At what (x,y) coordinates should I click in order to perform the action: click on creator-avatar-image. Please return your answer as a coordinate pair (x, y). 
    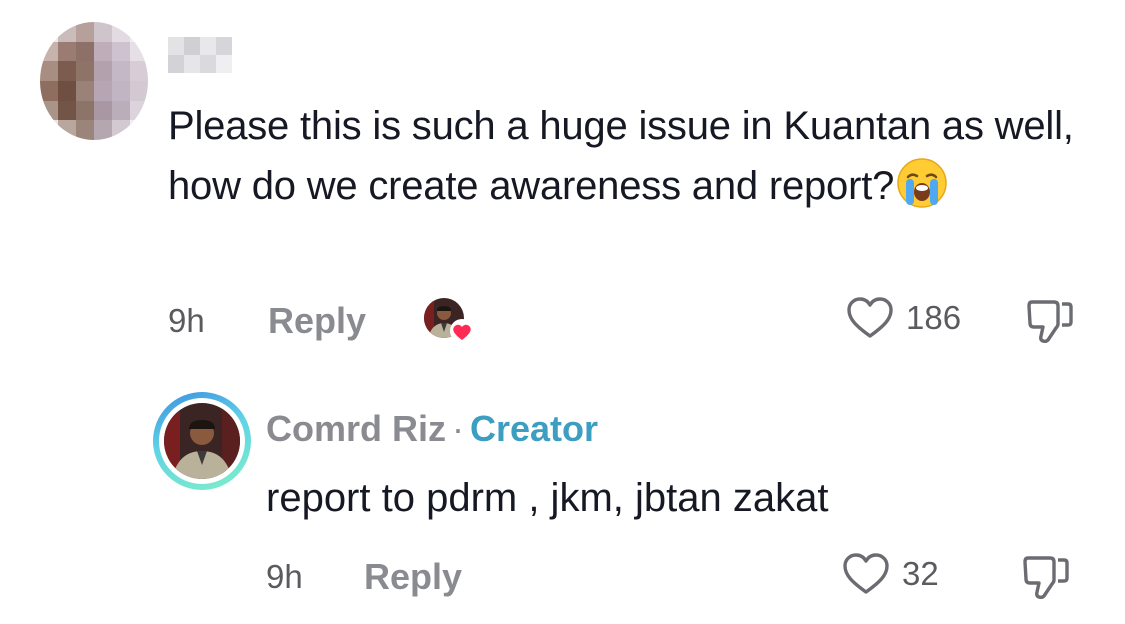
    Looking at the image, I should click on (202, 441).